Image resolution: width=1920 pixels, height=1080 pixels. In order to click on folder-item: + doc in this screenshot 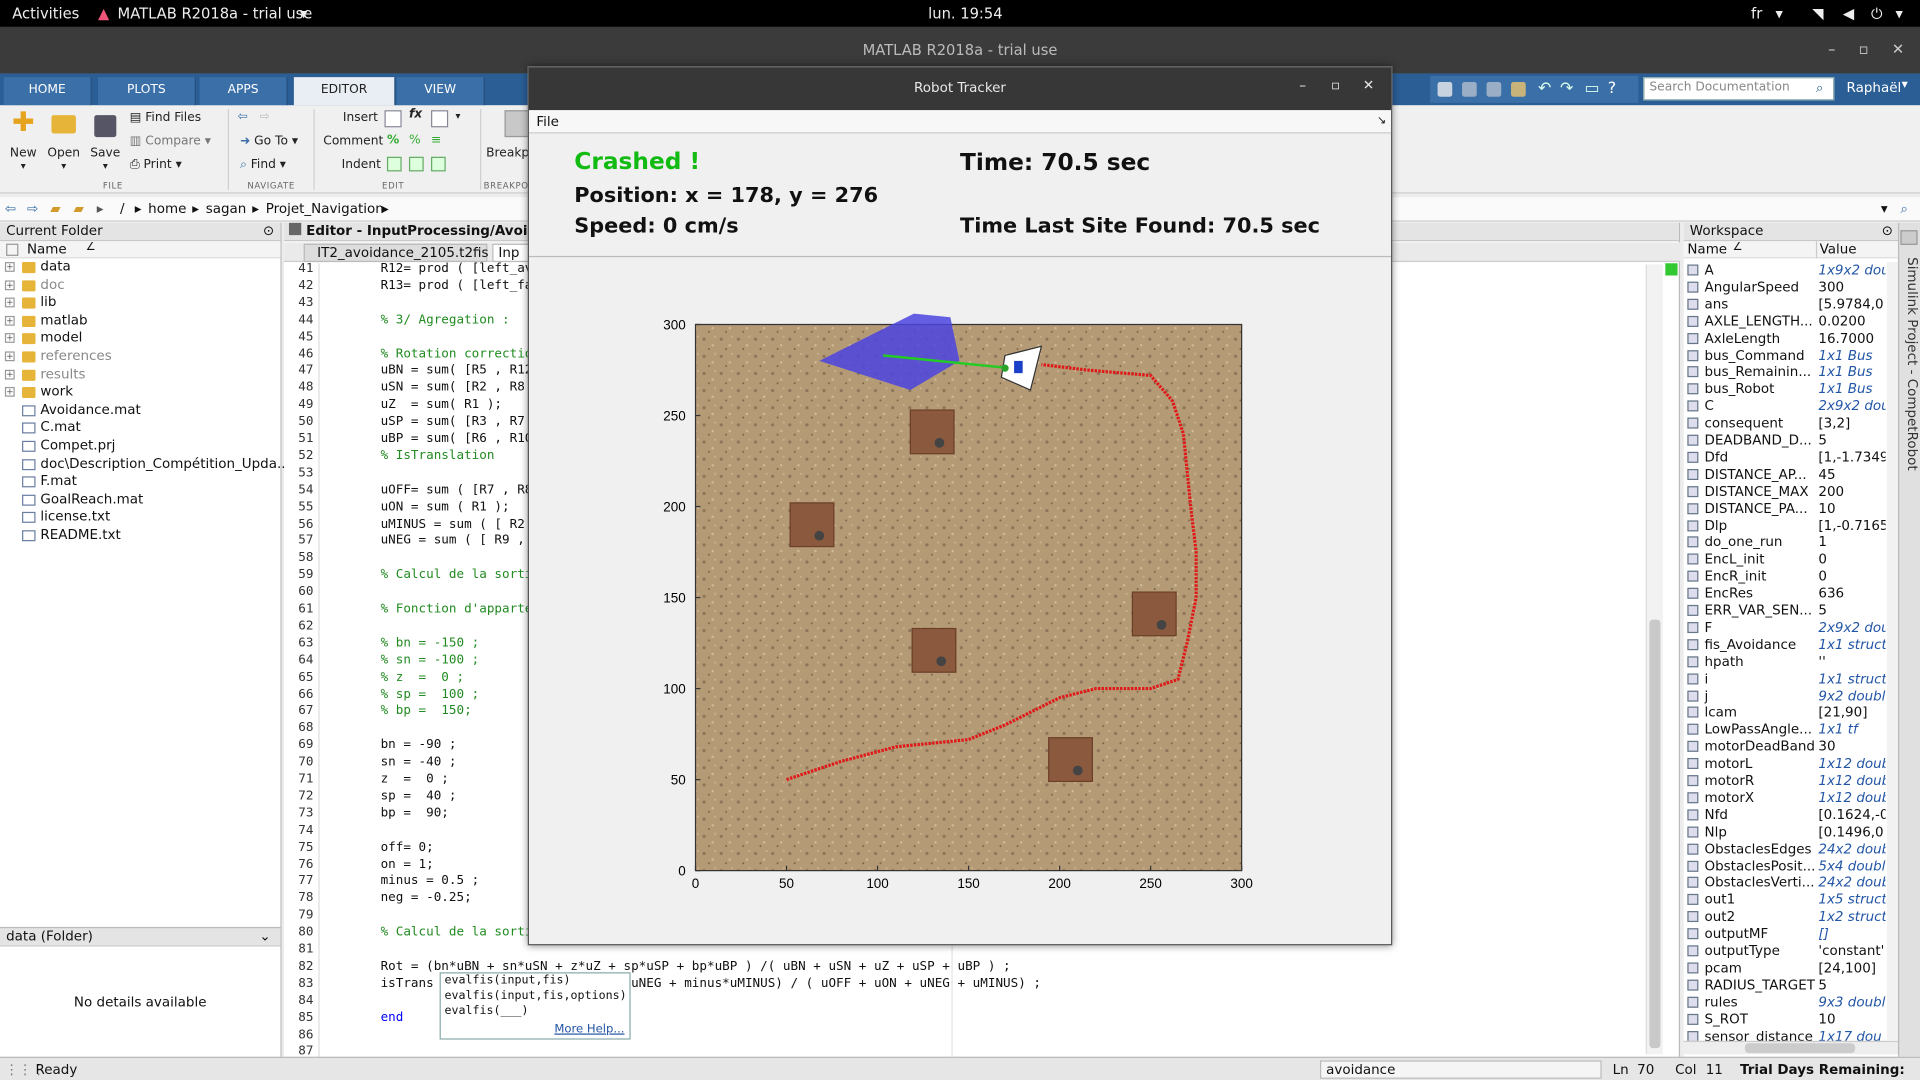, I will do `click(140, 285)`.